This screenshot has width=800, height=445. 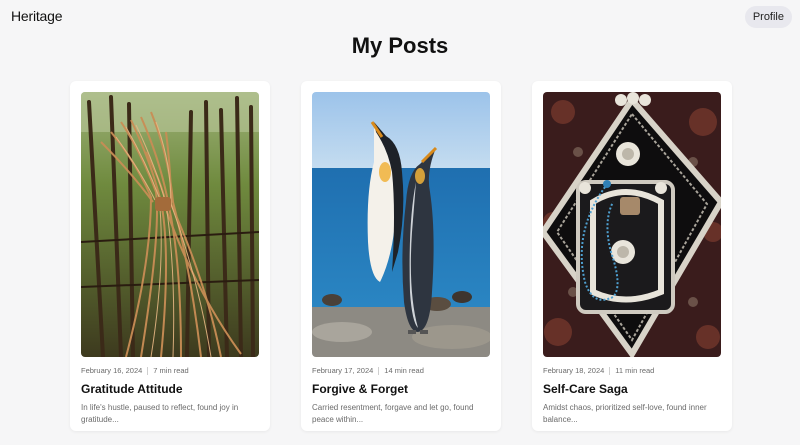 I want to click on post-read-time: 11 min read, so click(x=635, y=370).